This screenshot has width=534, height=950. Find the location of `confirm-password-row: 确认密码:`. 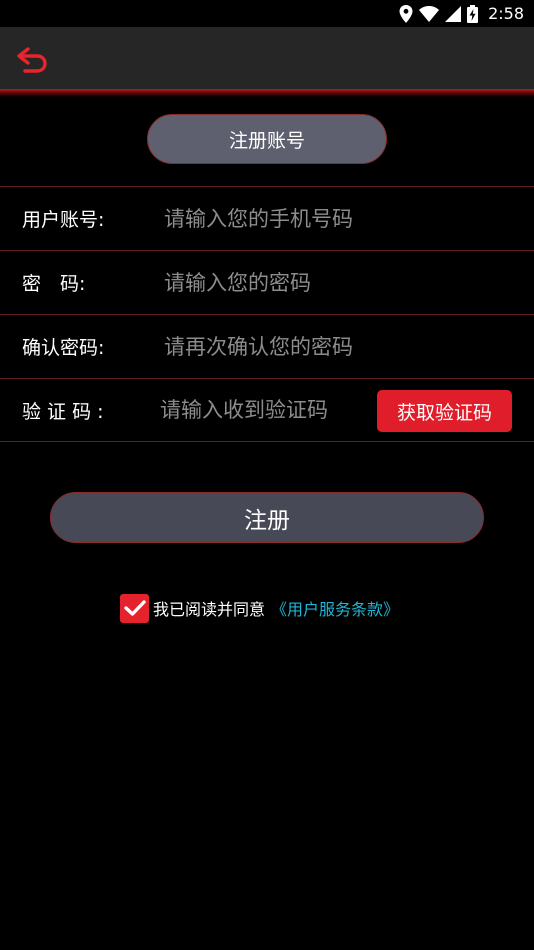

confirm-password-row: 确认密码: is located at coordinates (267, 346).